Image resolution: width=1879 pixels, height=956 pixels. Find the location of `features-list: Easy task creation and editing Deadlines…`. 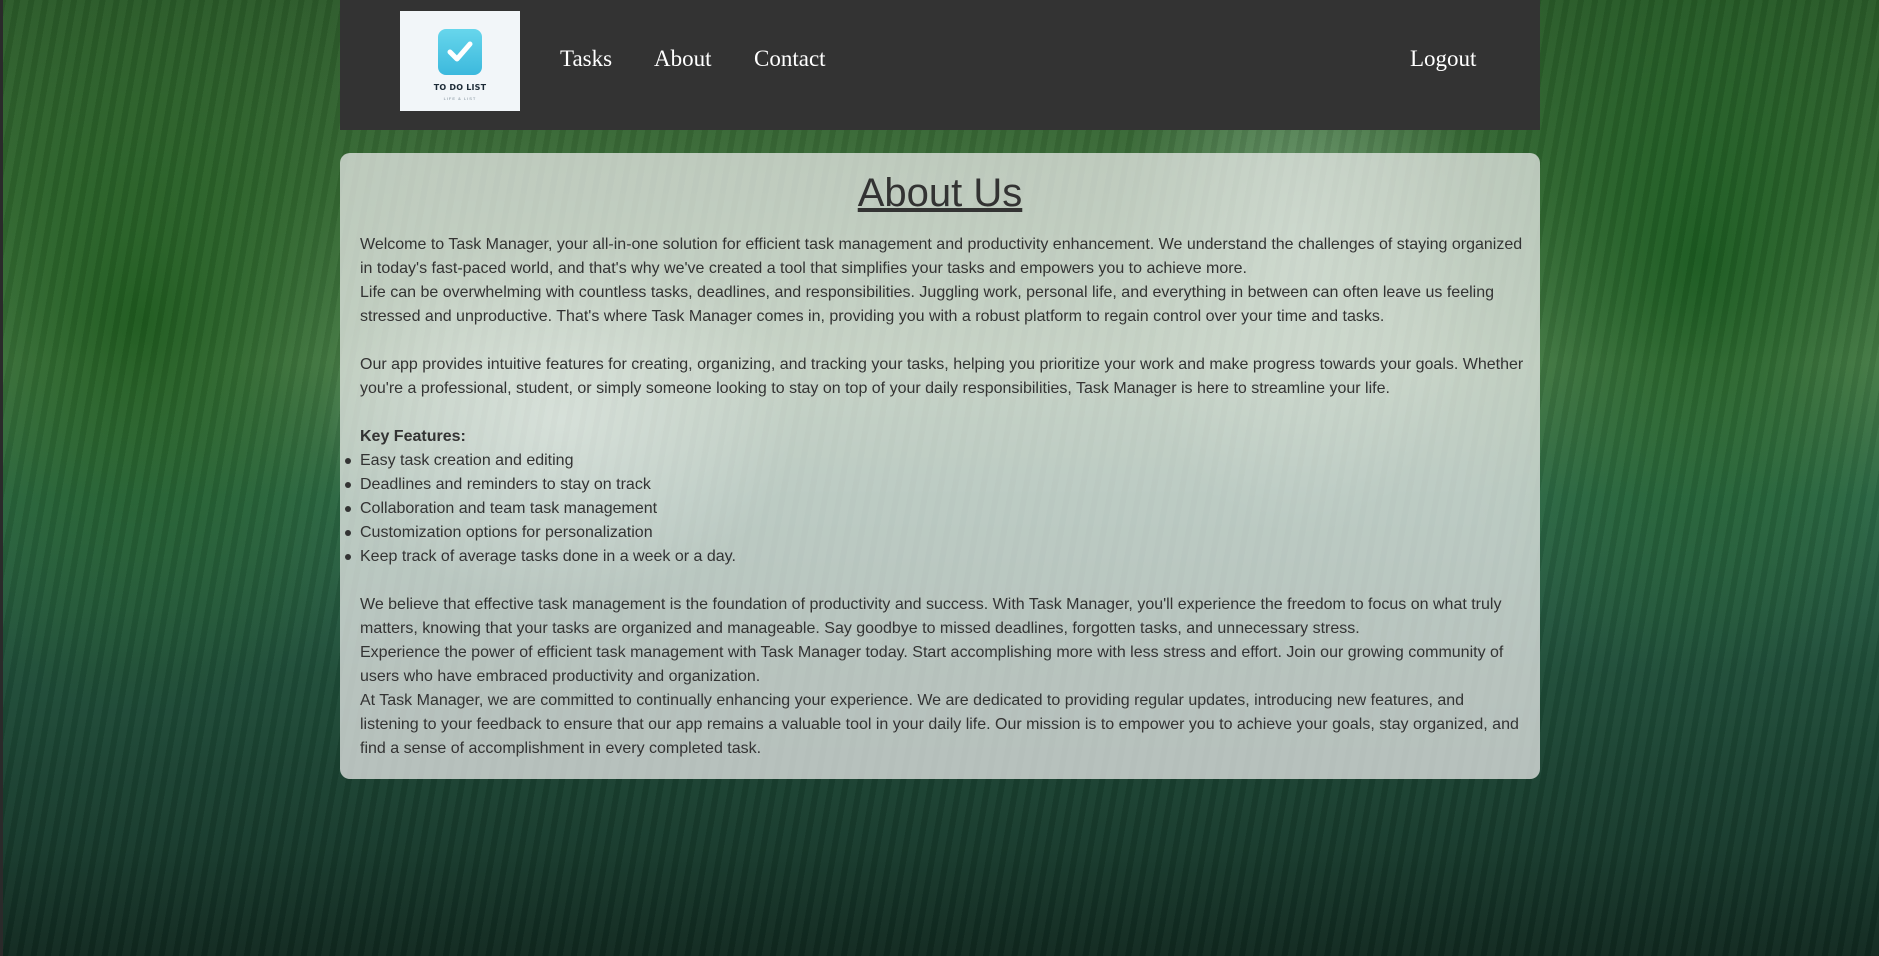

features-list: Easy task creation and editing Deadlines… is located at coordinates (935, 509).